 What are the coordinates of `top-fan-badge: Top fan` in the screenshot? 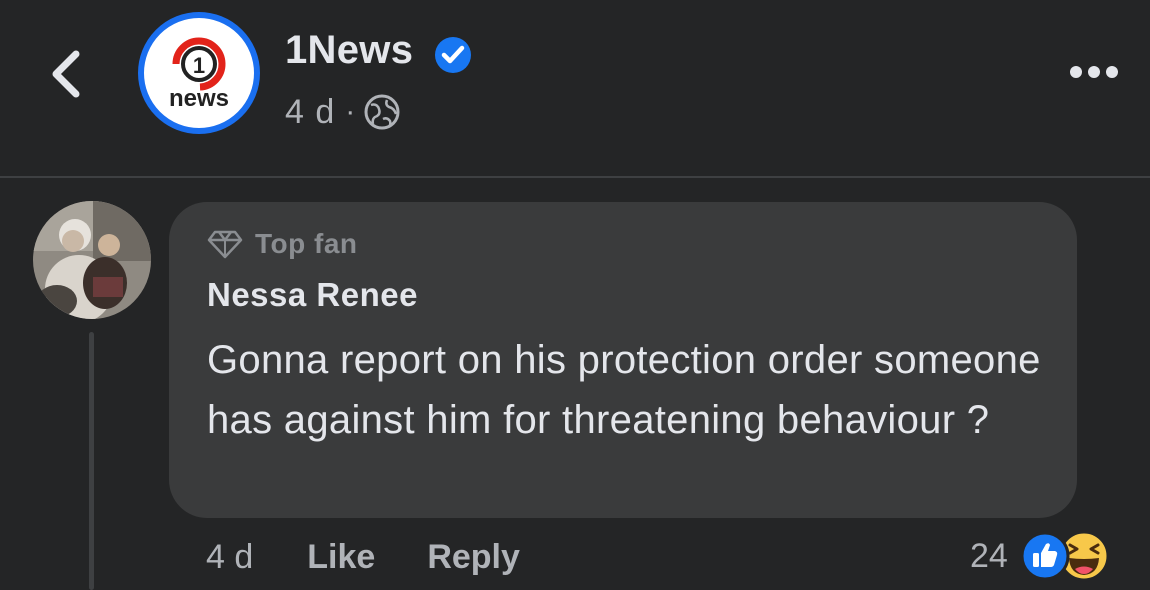 It's located at (282, 244).